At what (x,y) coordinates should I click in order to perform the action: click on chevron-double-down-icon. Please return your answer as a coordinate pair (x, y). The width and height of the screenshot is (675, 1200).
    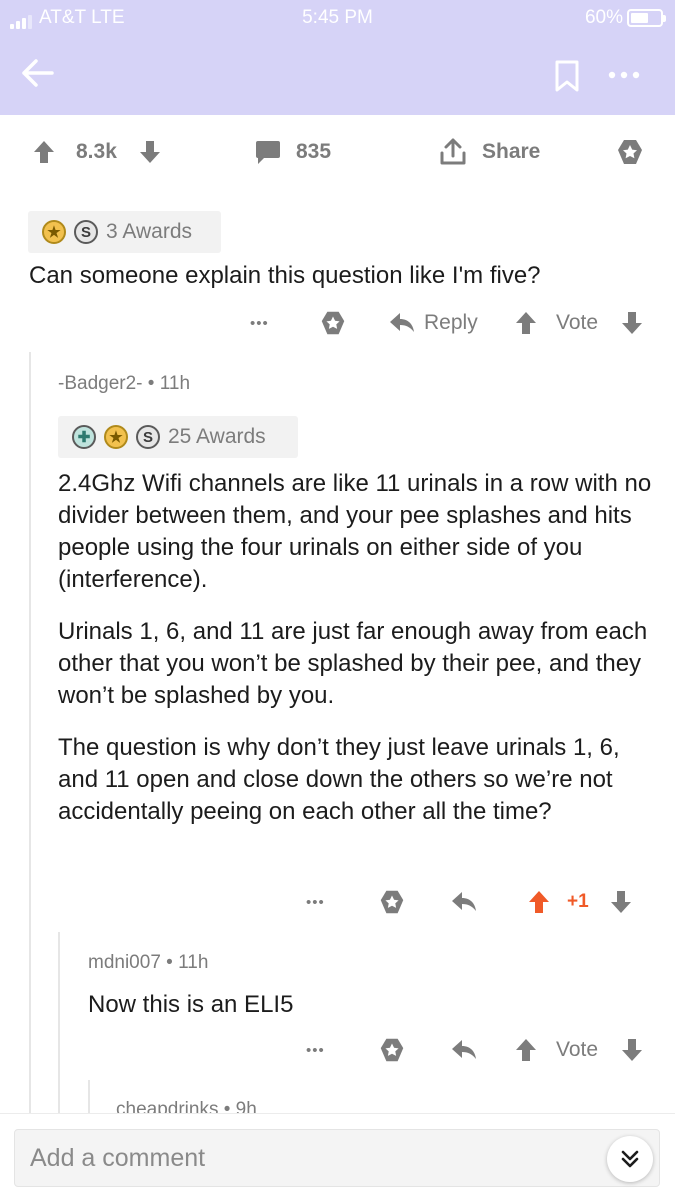
    Looking at the image, I should click on (630, 1159).